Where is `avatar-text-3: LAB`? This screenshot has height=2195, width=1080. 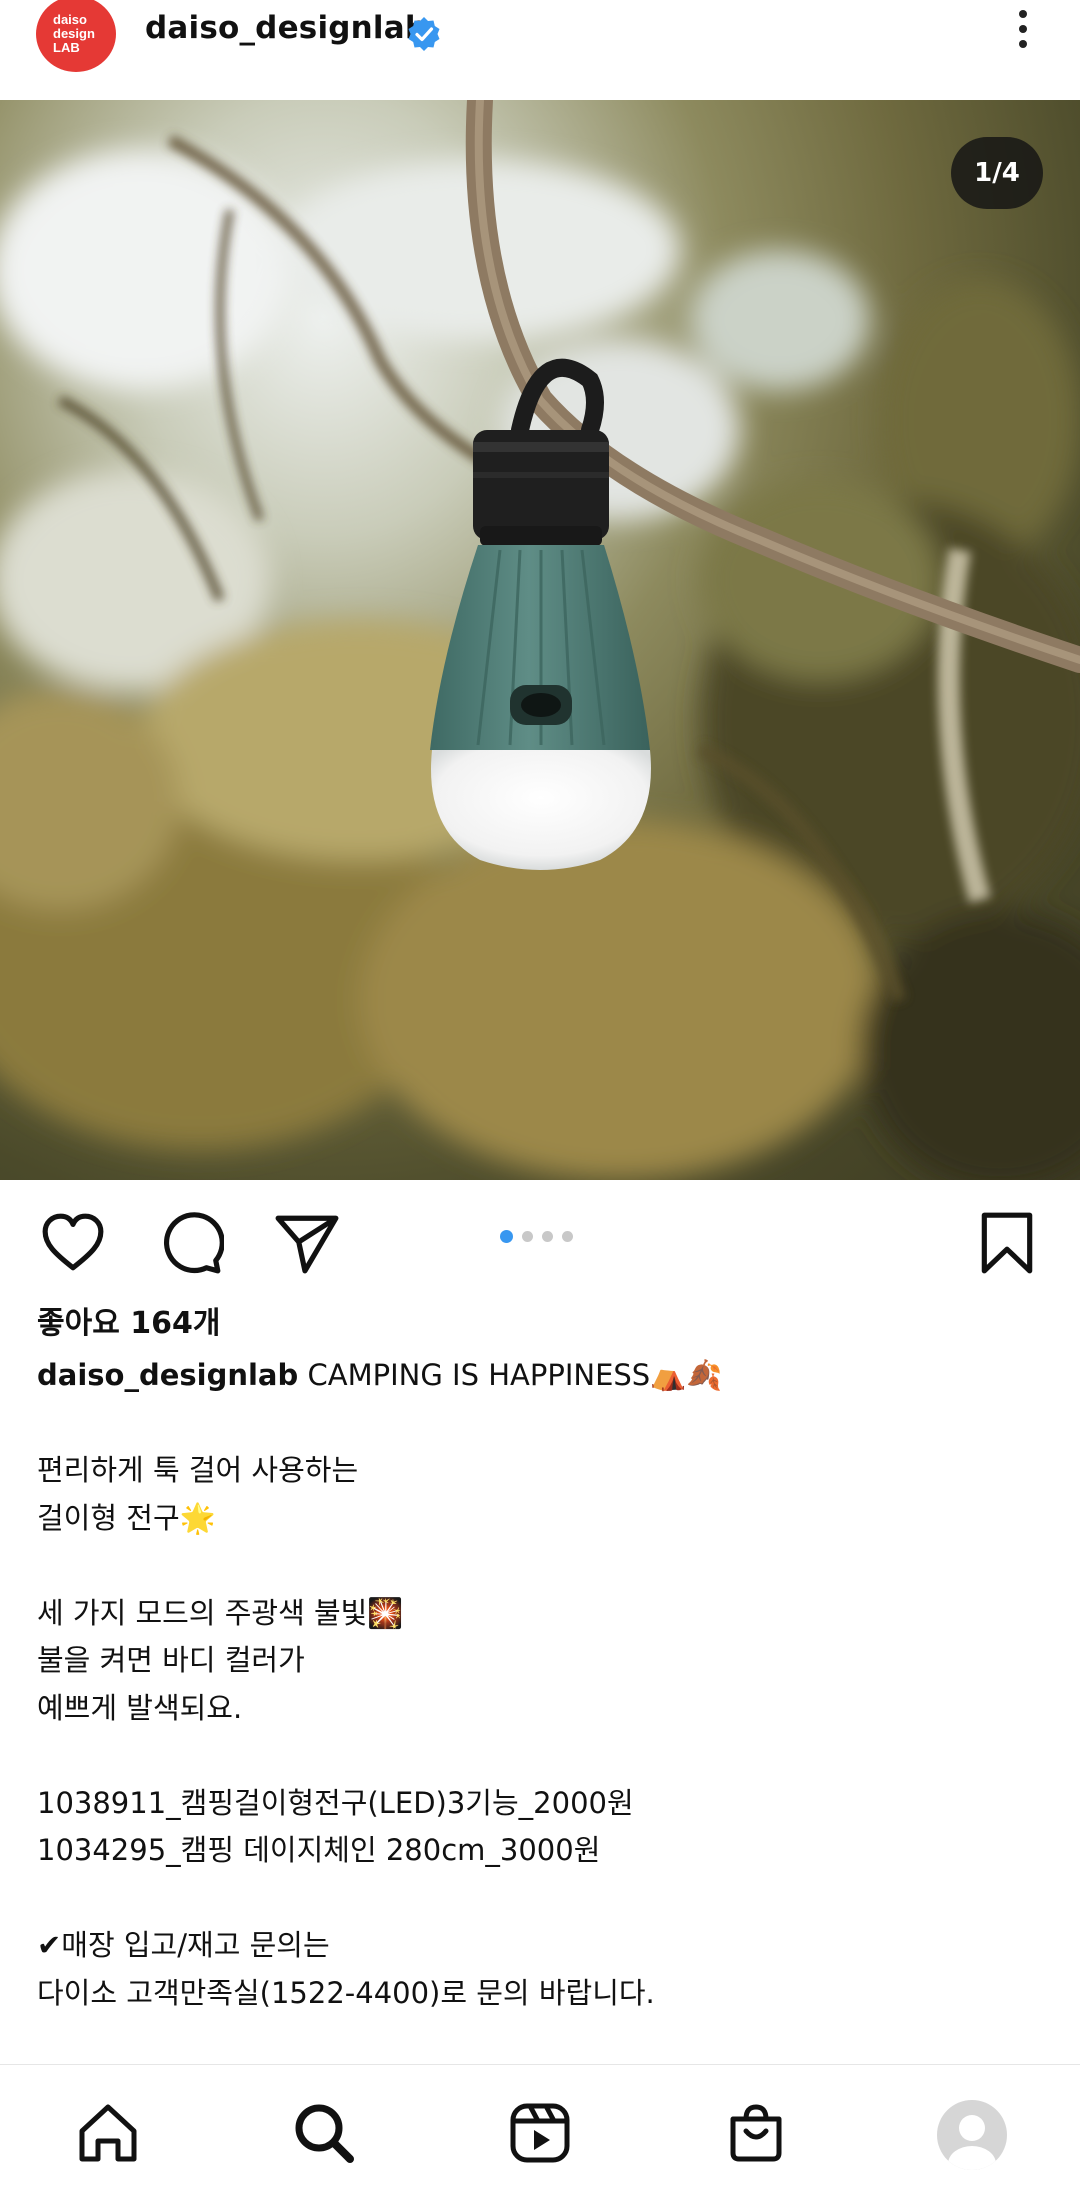 avatar-text-3: LAB is located at coordinates (66, 47).